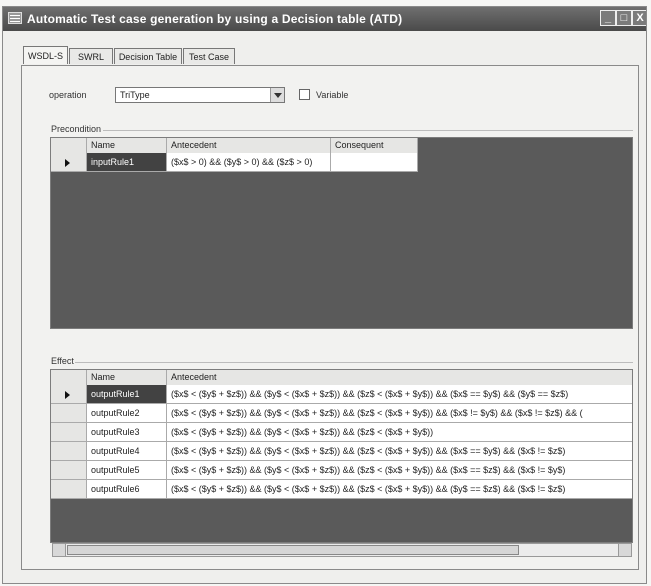 The image size is (651, 586). I want to click on precondition-group-line, so click(368, 130).